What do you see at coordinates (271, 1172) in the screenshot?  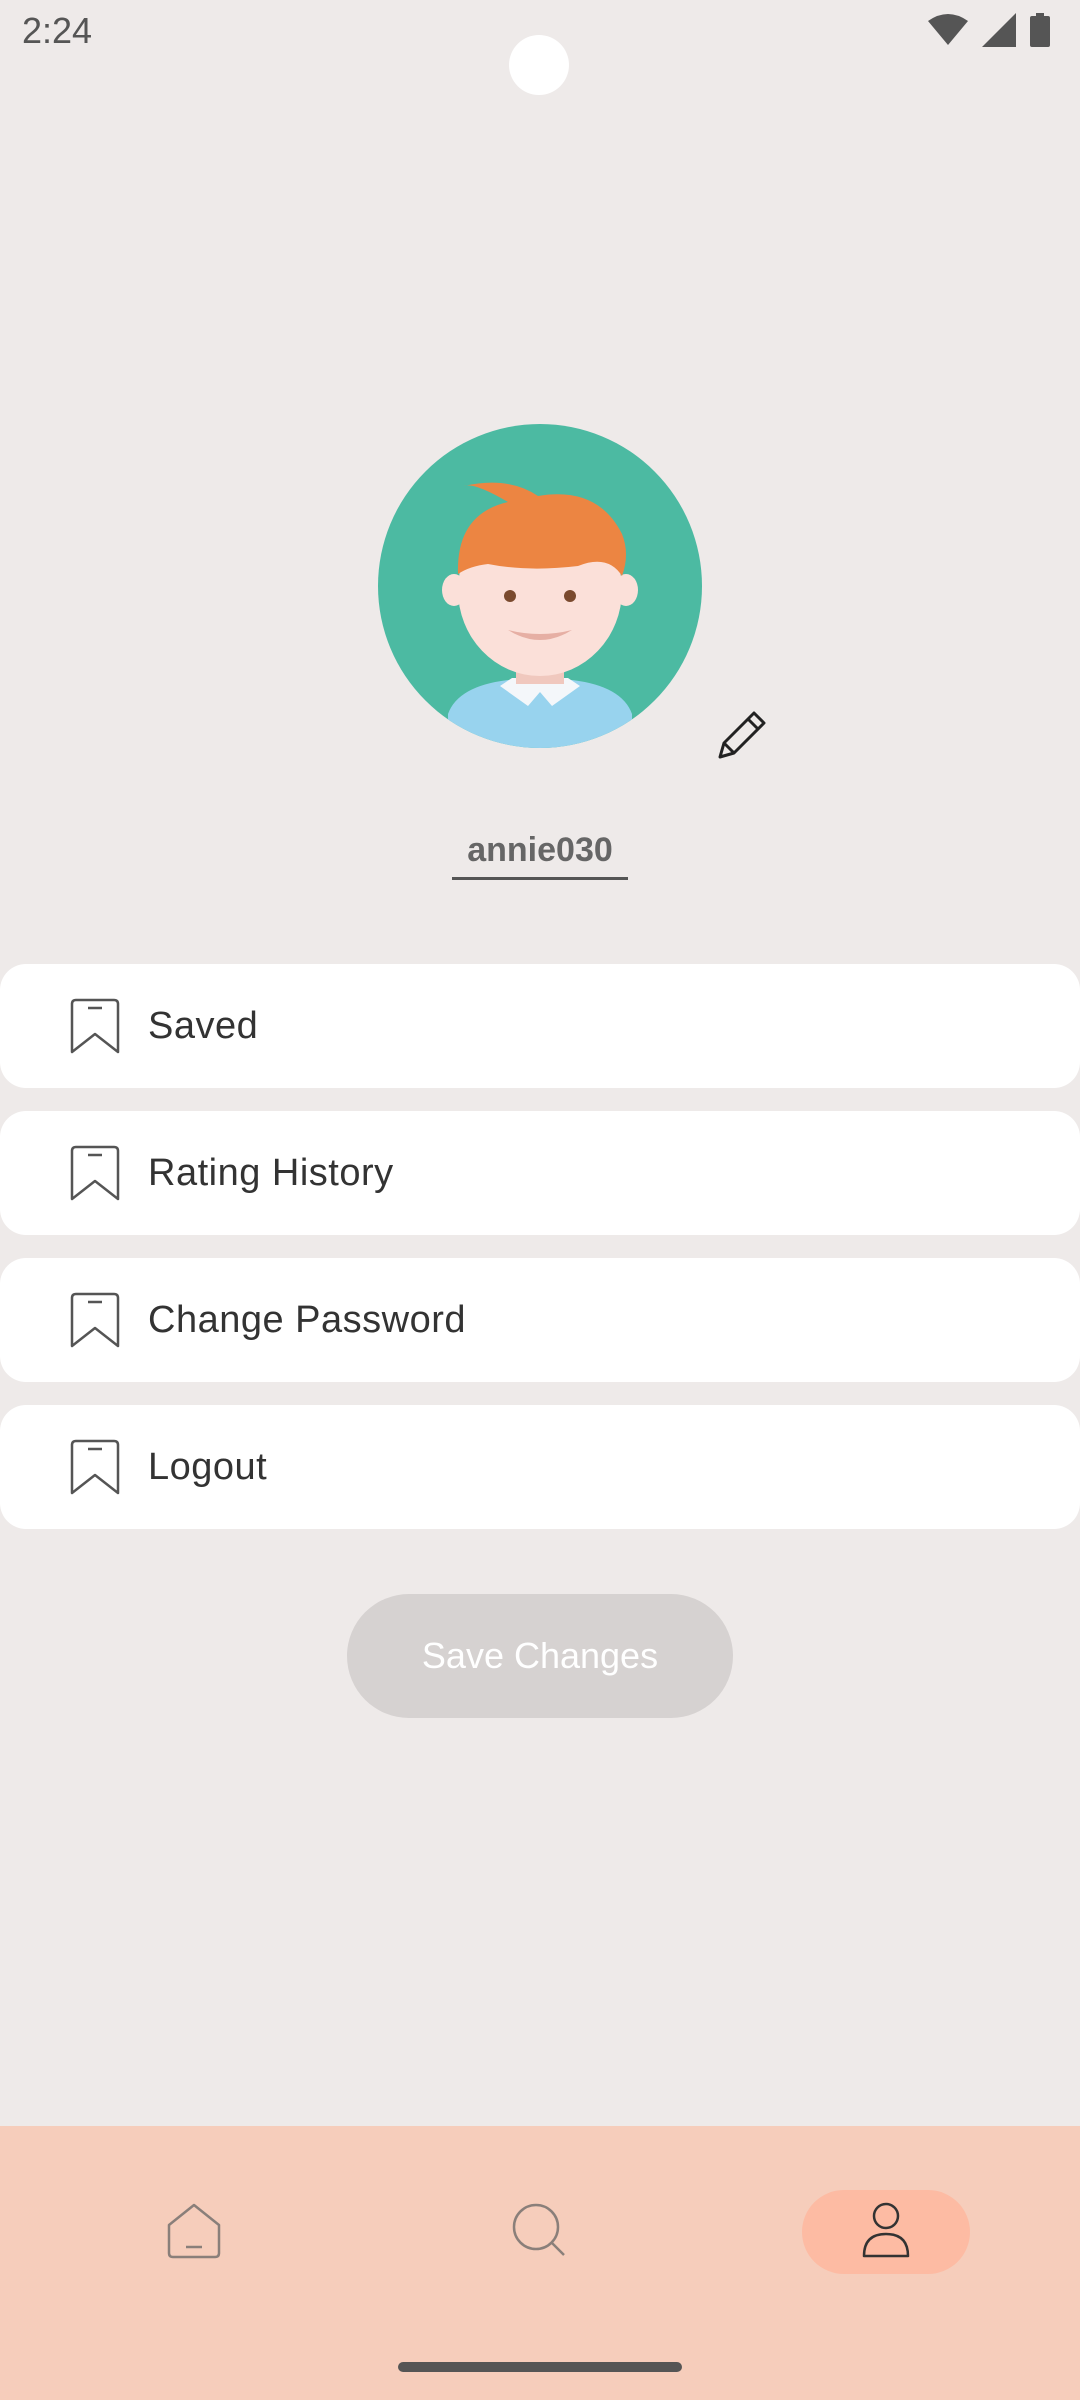 I see `menu-item-label: Rating History` at bounding box center [271, 1172].